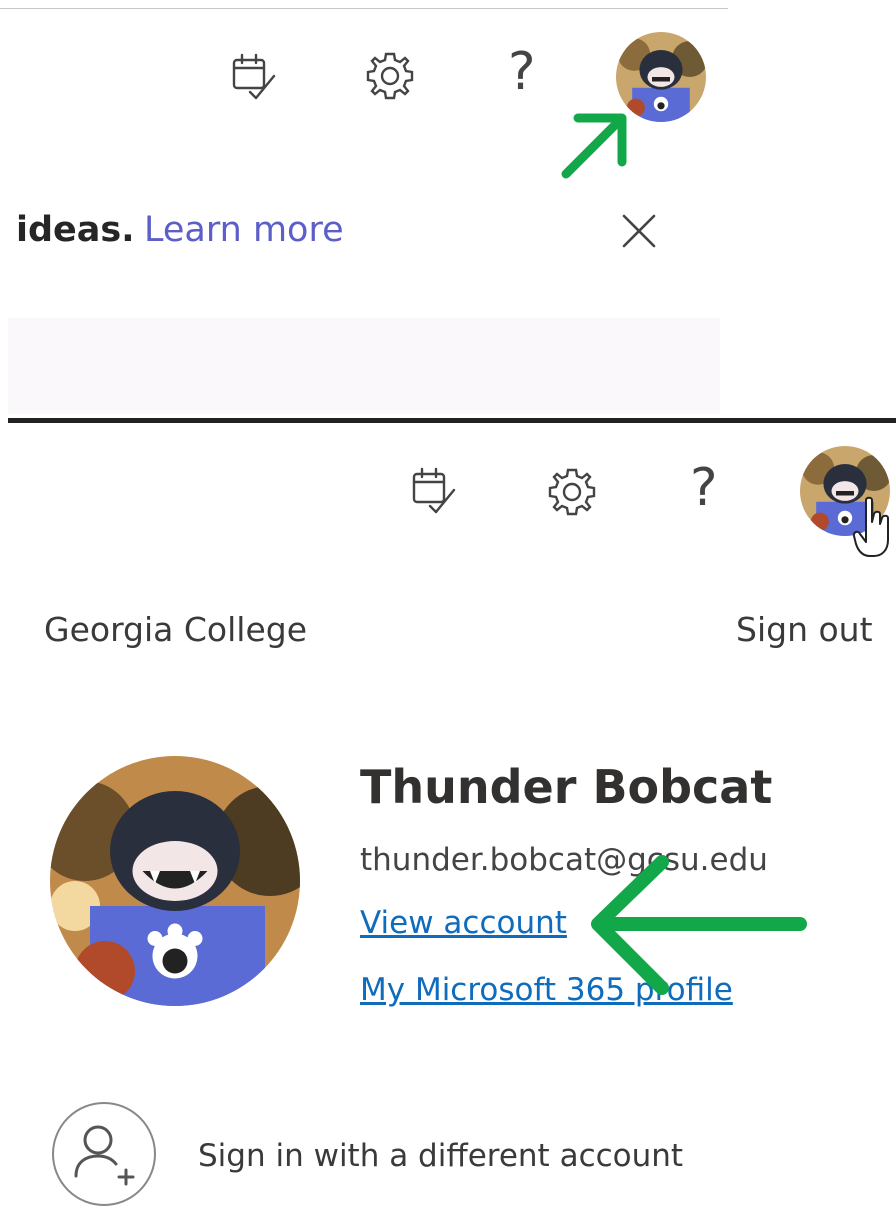 The image size is (896, 1208). Describe the element at coordinates (176, 629) in the screenshot. I see `organization-name: Georgia College` at that location.